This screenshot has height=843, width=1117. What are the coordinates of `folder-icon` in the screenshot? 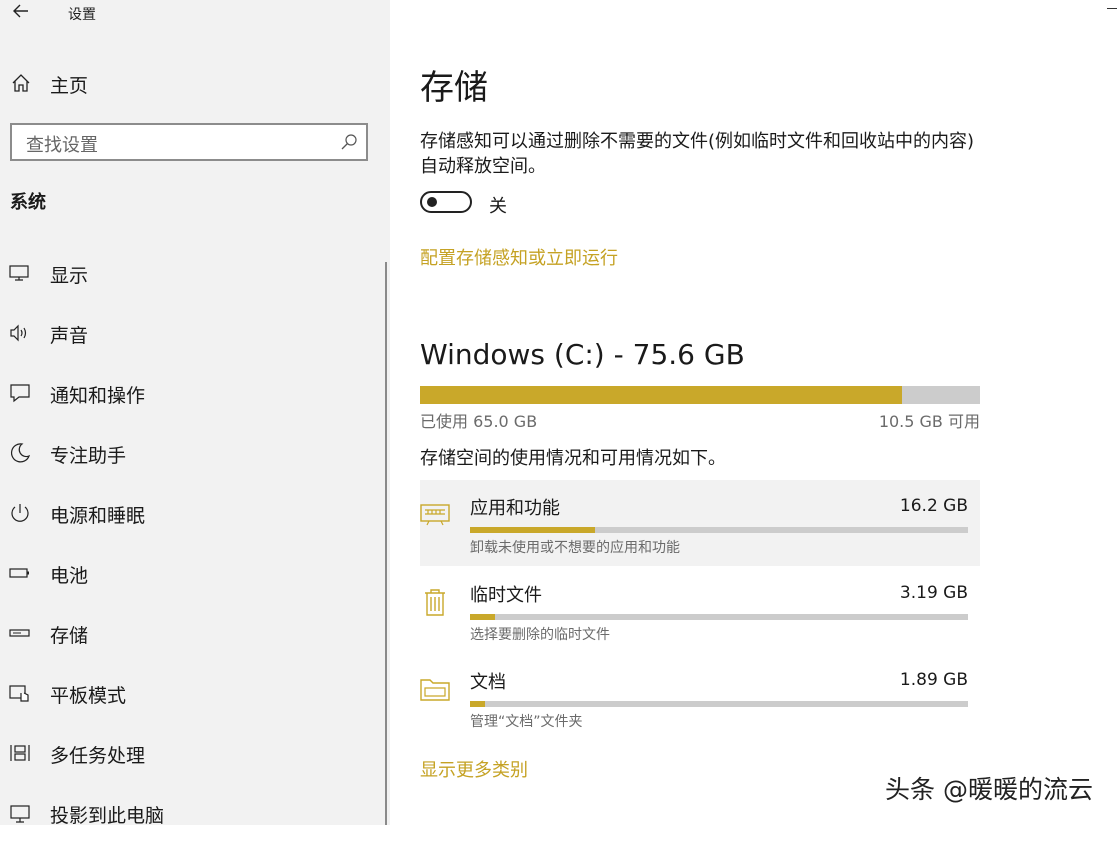 It's located at (435, 689).